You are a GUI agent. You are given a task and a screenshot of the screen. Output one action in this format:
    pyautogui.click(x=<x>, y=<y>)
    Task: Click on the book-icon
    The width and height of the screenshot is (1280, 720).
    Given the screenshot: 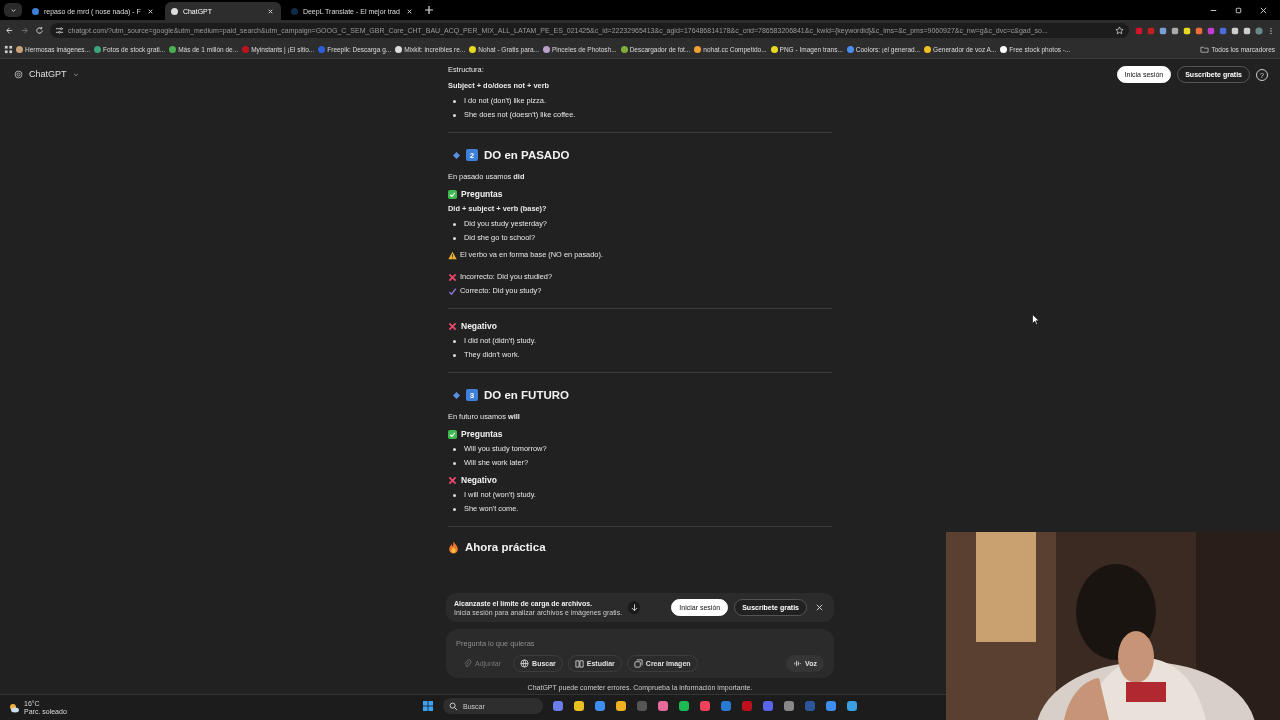 What is the action you would take?
    pyautogui.click(x=579, y=663)
    